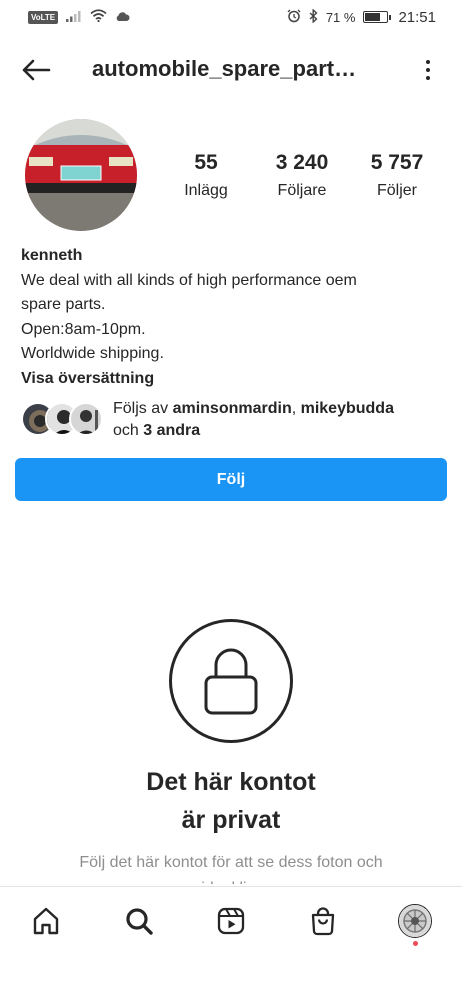 Image resolution: width=462 pixels, height=1000 pixels. What do you see at coordinates (46, 921) in the screenshot?
I see `home-icon` at bounding box center [46, 921].